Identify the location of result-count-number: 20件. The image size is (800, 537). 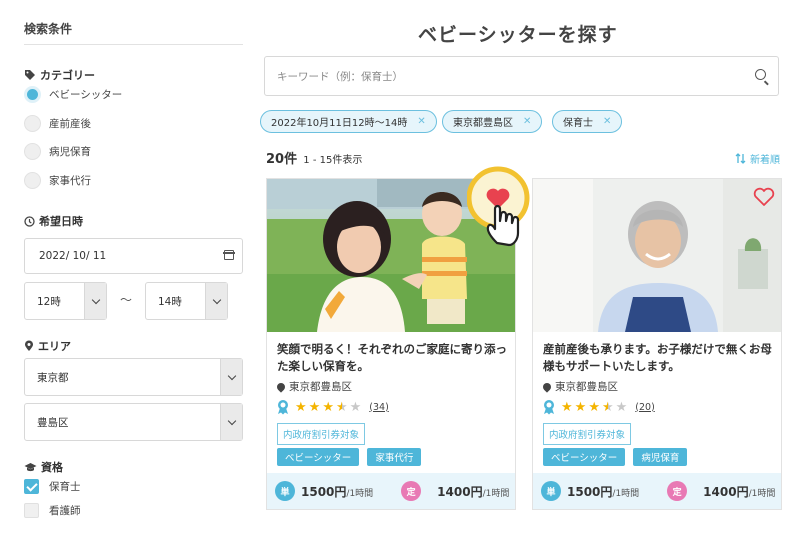
(282, 159).